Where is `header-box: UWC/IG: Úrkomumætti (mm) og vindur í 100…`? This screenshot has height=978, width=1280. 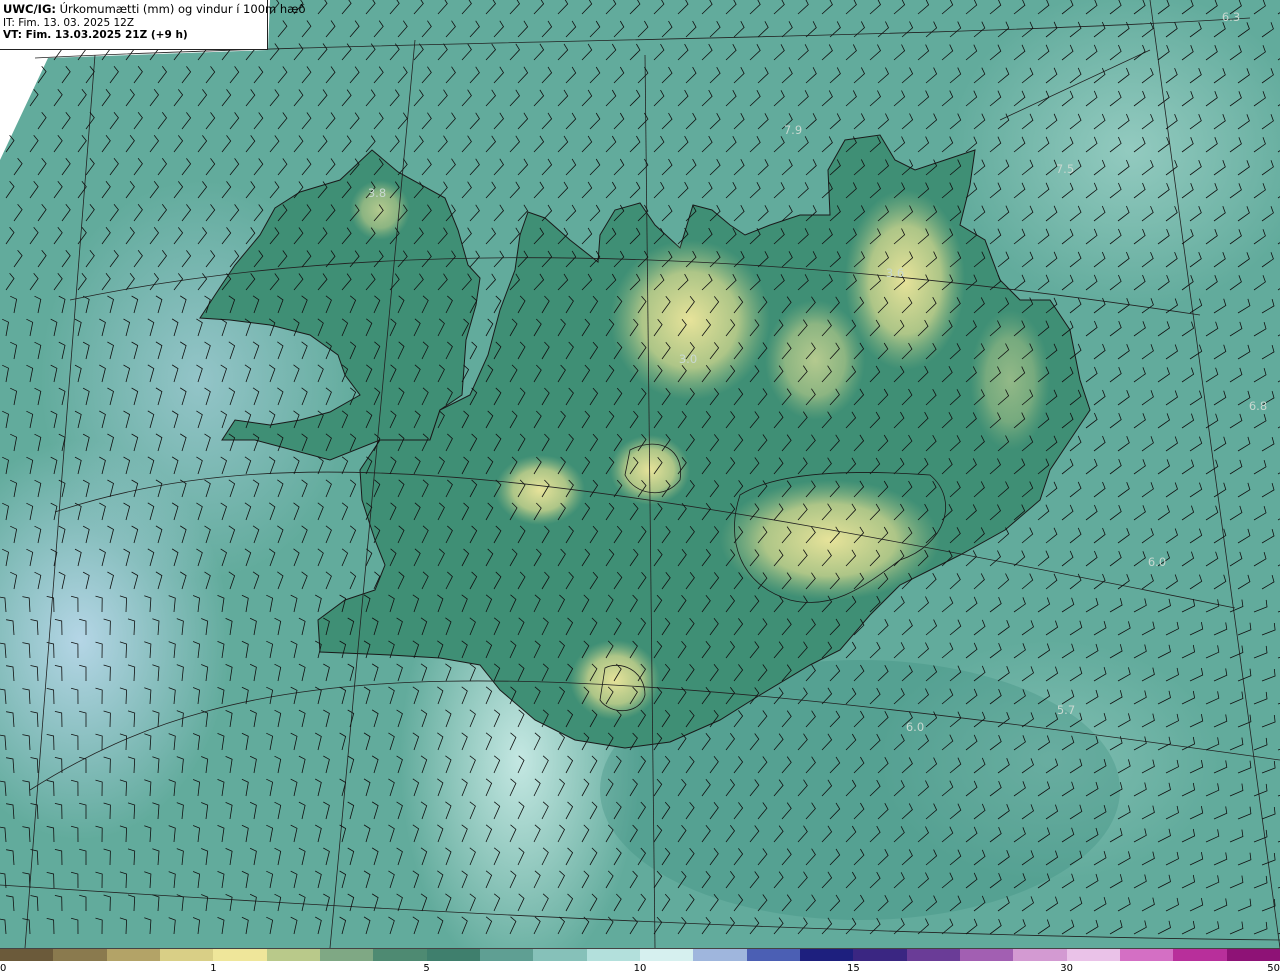 header-box: UWC/IG: Úrkomumætti (mm) og vindur í 100… is located at coordinates (153, 25).